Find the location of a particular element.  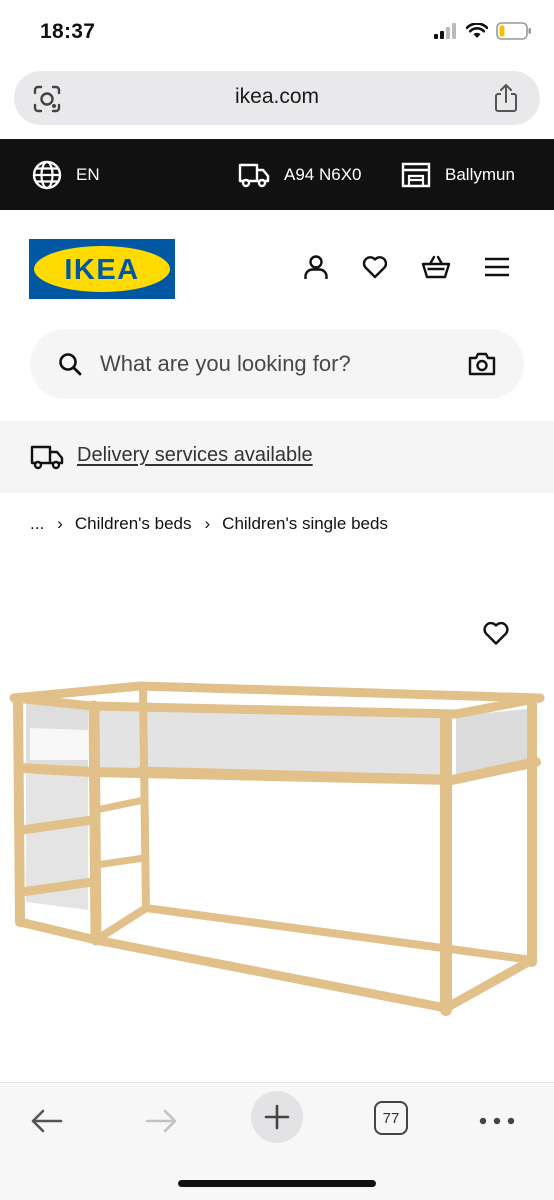

language-selector: EN is located at coordinates (66, 174).